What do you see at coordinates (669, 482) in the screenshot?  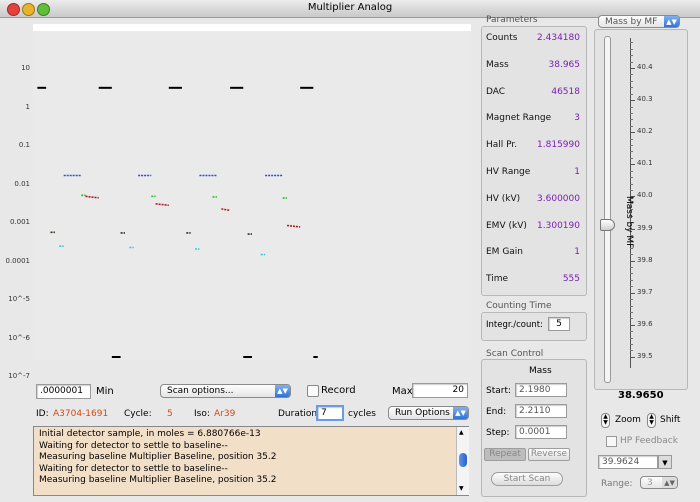 I see `range-arrow-icon: ▲▼` at bounding box center [669, 482].